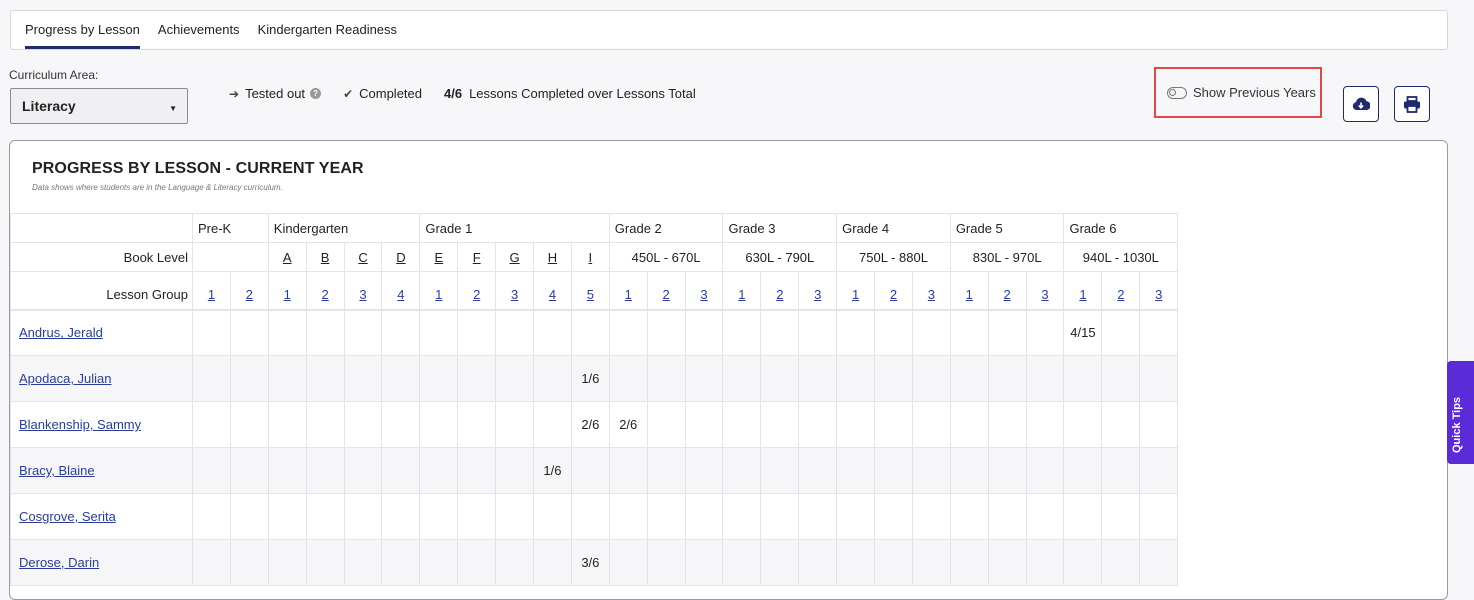 The width and height of the screenshot is (1474, 600). What do you see at coordinates (287, 257) in the screenshot?
I see `book-level-cell: A` at bounding box center [287, 257].